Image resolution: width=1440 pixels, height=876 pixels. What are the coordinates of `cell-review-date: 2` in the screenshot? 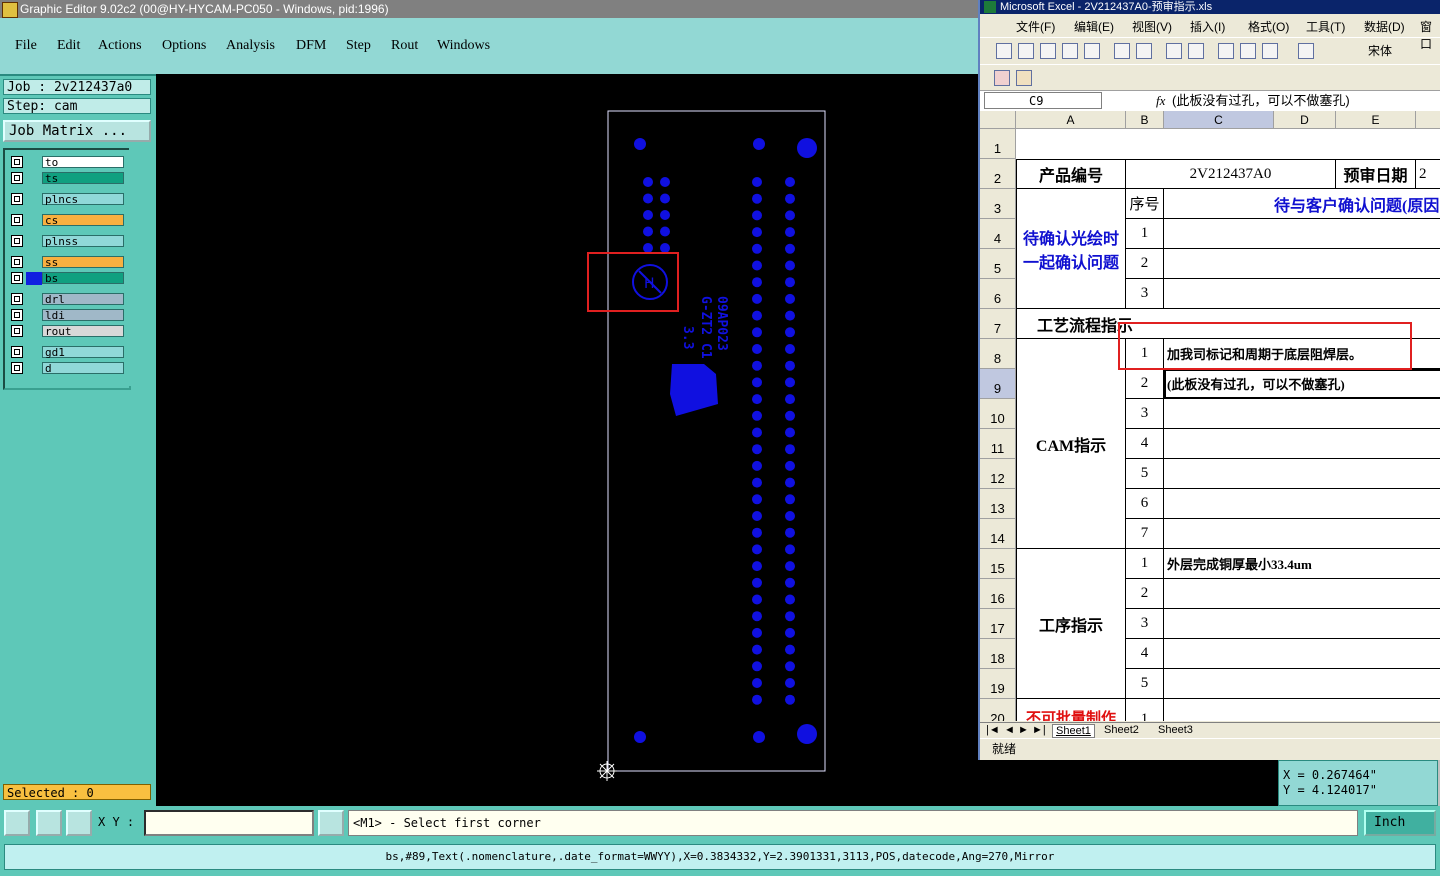 It's located at (1428, 174).